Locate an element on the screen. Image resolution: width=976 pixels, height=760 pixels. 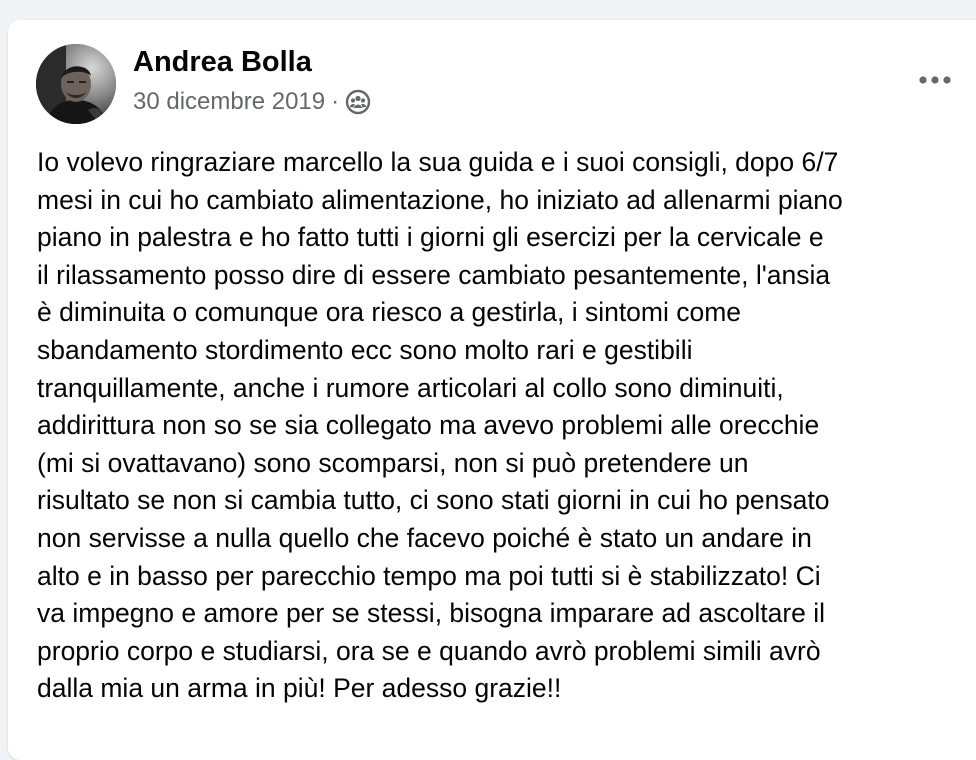
author-avatar is located at coordinates (76, 84).